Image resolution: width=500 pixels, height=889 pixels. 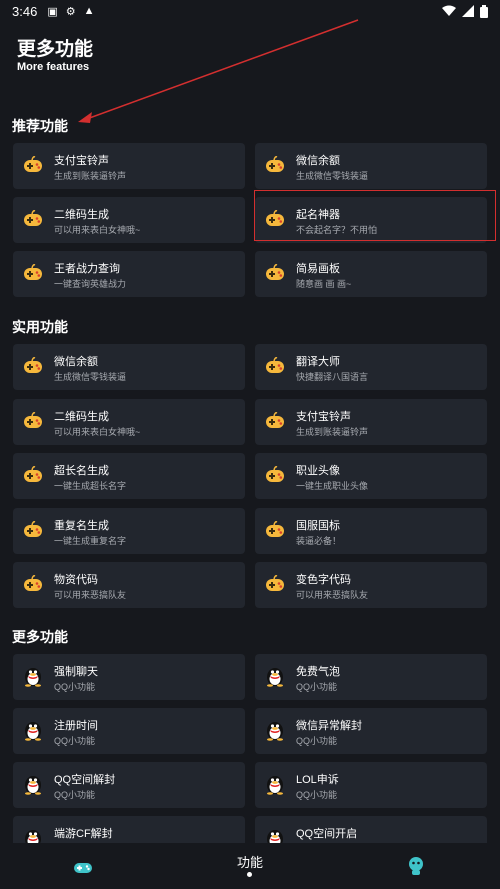 I want to click on feature-desc: 装逼必备！, so click(x=319, y=540).